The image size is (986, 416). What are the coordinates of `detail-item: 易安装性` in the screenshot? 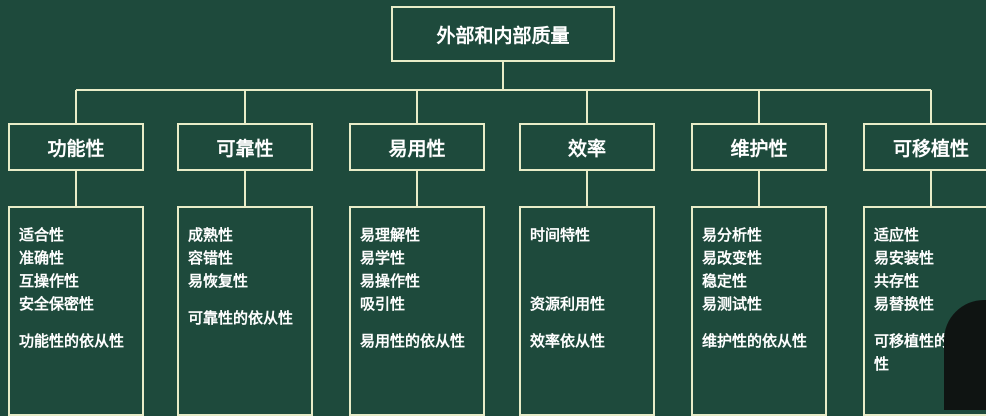 It's located at (904, 258).